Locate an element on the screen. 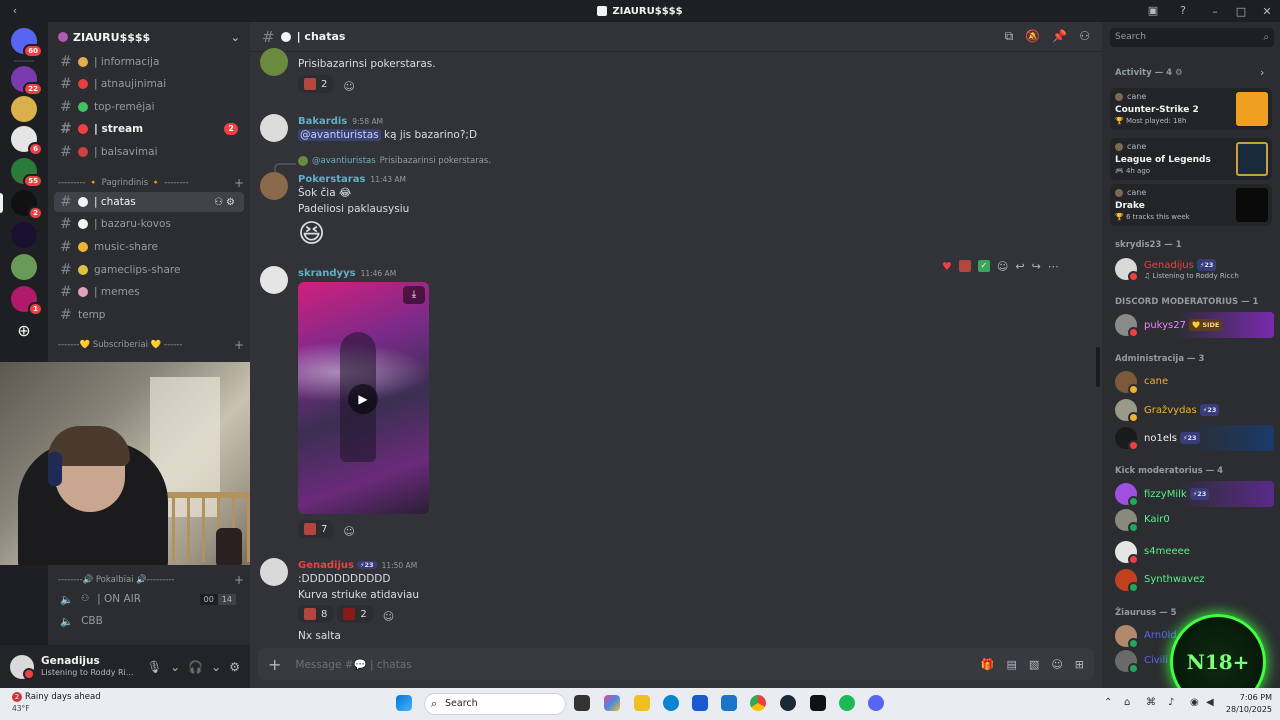 The width and height of the screenshot is (1280, 720). user-mention: @avantiuristas is located at coordinates (339, 135).